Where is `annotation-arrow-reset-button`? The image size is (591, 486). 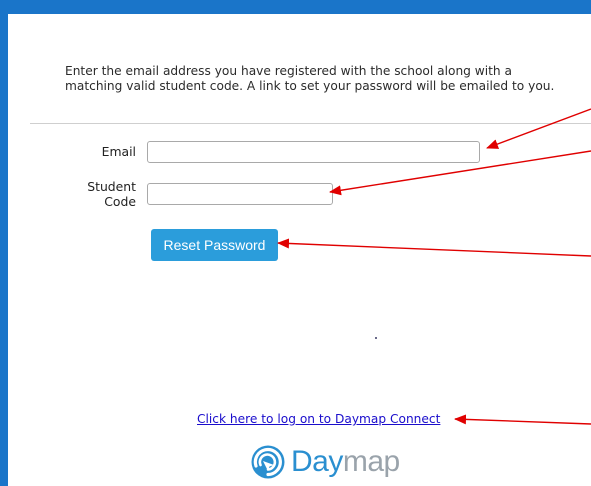
annotation-arrow-reset-button is located at coordinates (434, 247).